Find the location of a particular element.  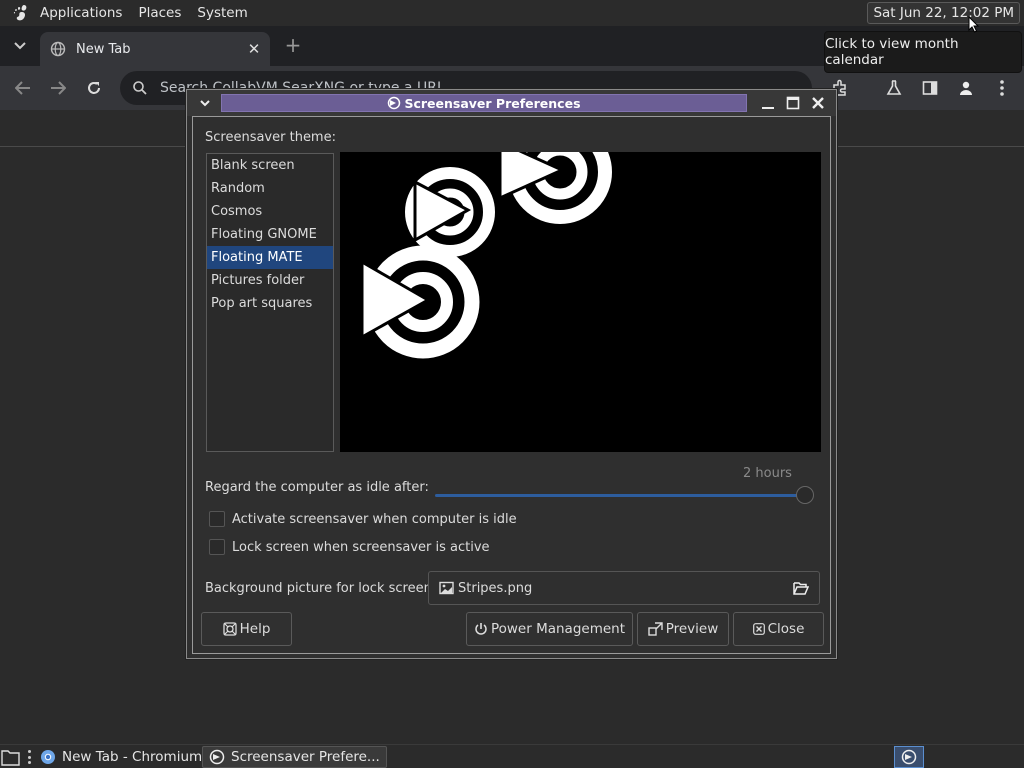

close-button: Close is located at coordinates (778, 629).